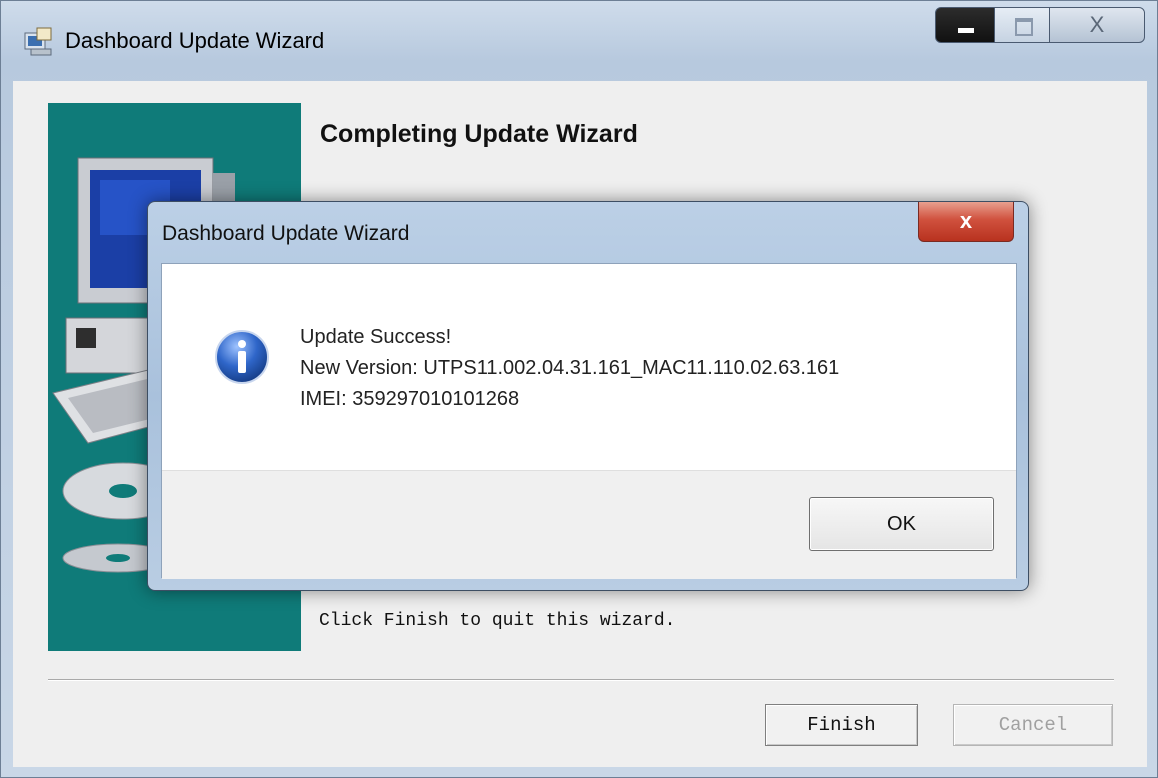 This screenshot has width=1158, height=778. Describe the element at coordinates (589, 524) in the screenshot. I see `dialog-button-area: OK` at that location.